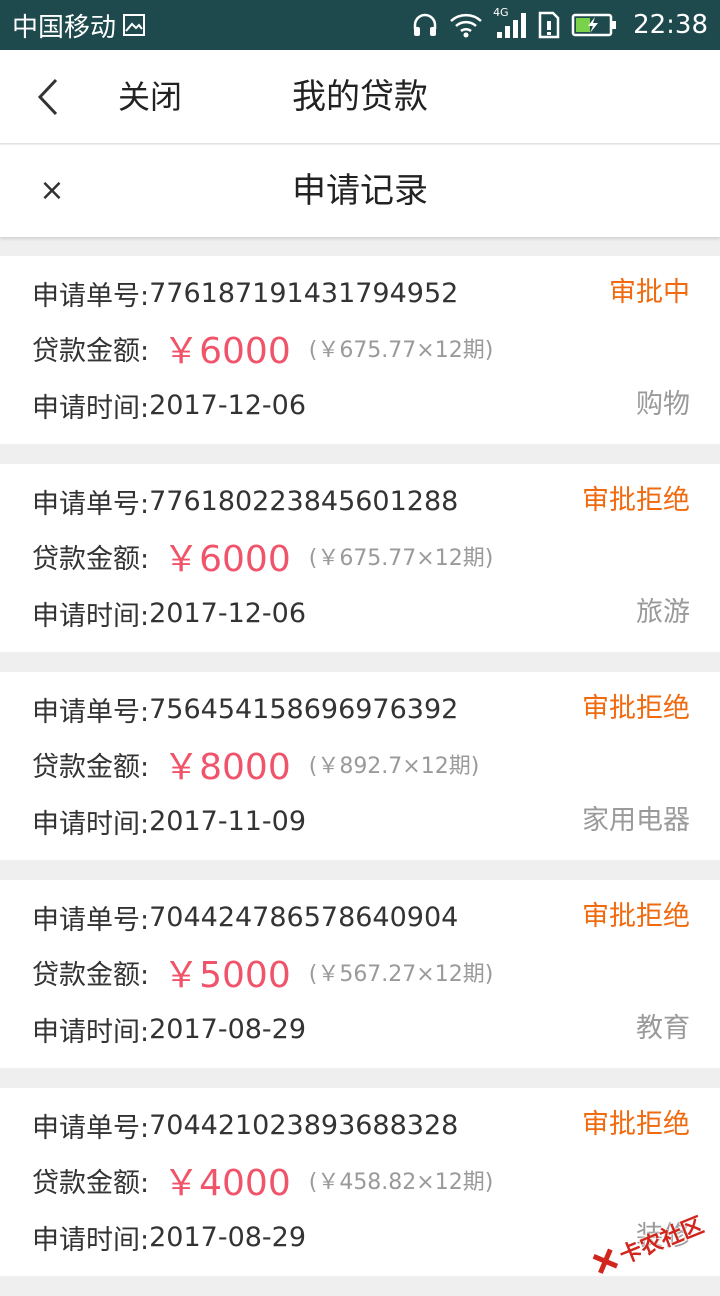 The image size is (720, 1296). I want to click on loan-purpose: 家用电器, so click(636, 820).